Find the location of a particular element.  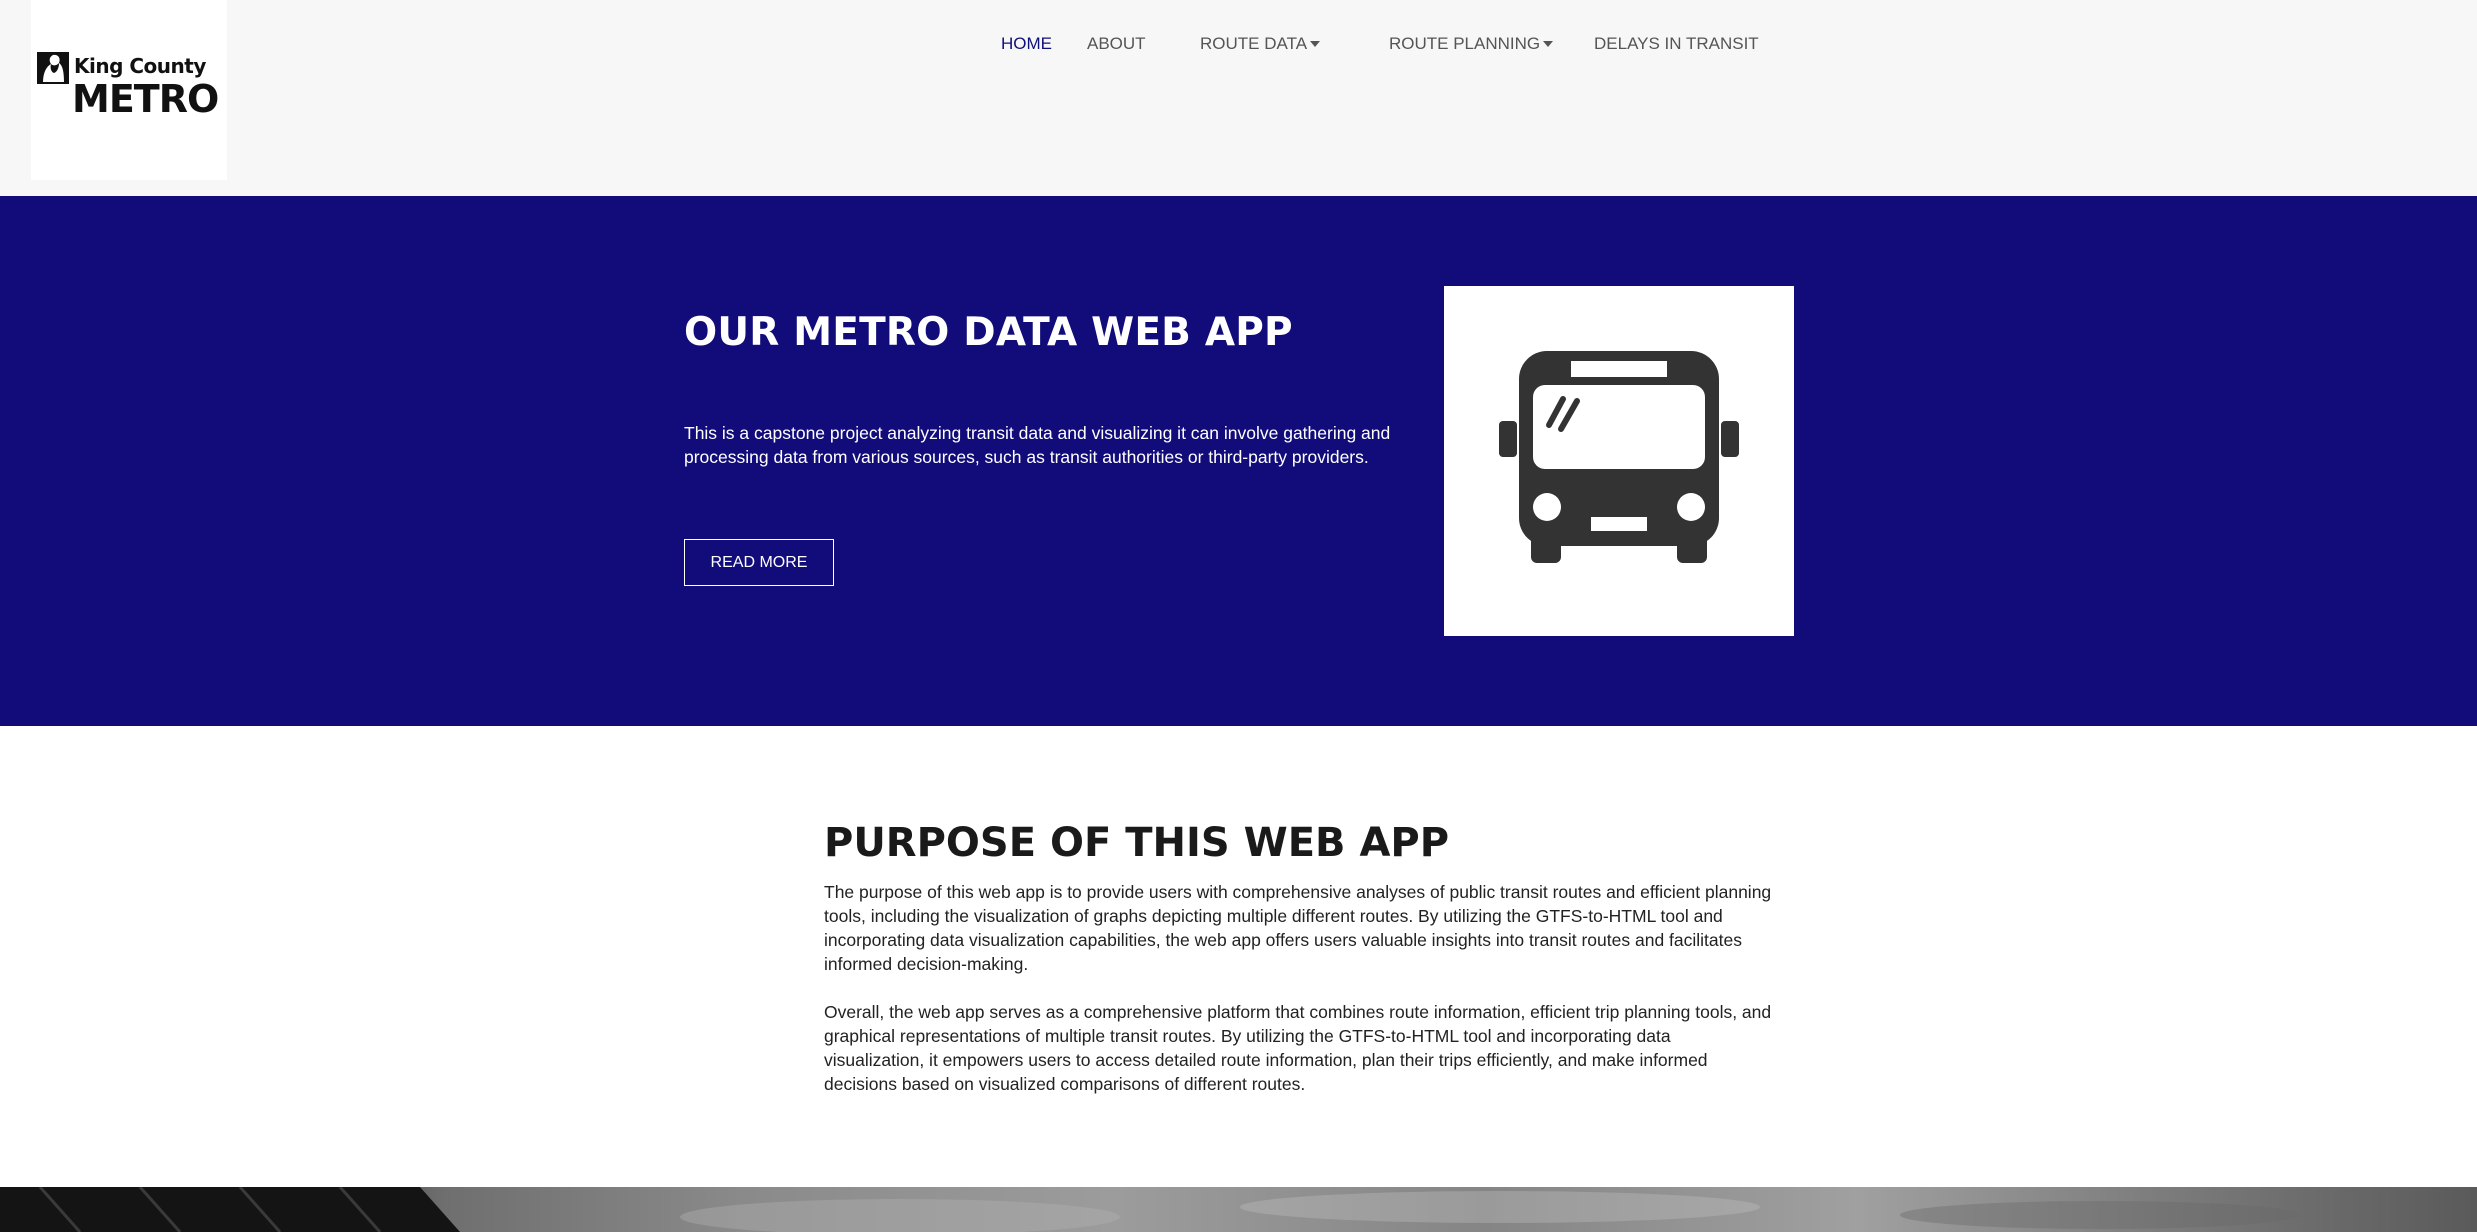

nav-home: HOME is located at coordinates (1026, 44).